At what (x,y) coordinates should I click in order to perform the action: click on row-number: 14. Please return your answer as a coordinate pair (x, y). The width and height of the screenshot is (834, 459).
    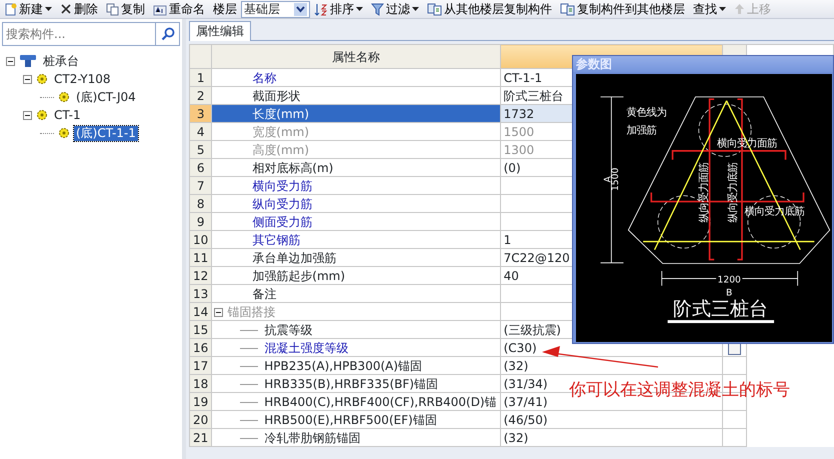
    Looking at the image, I should click on (200, 311).